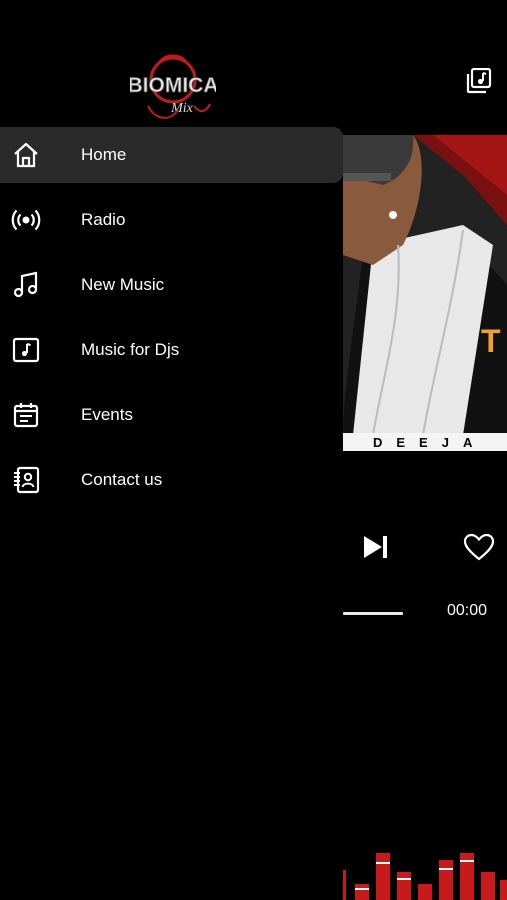  I want to click on cover-artwork, so click(425, 293).